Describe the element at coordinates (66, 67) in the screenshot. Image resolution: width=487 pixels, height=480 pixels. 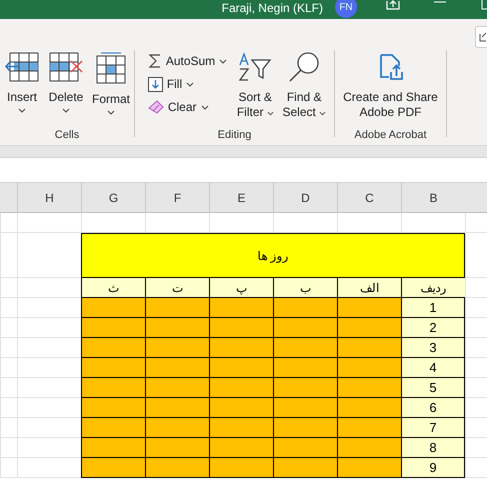
I see `delete-cells-icon` at that location.